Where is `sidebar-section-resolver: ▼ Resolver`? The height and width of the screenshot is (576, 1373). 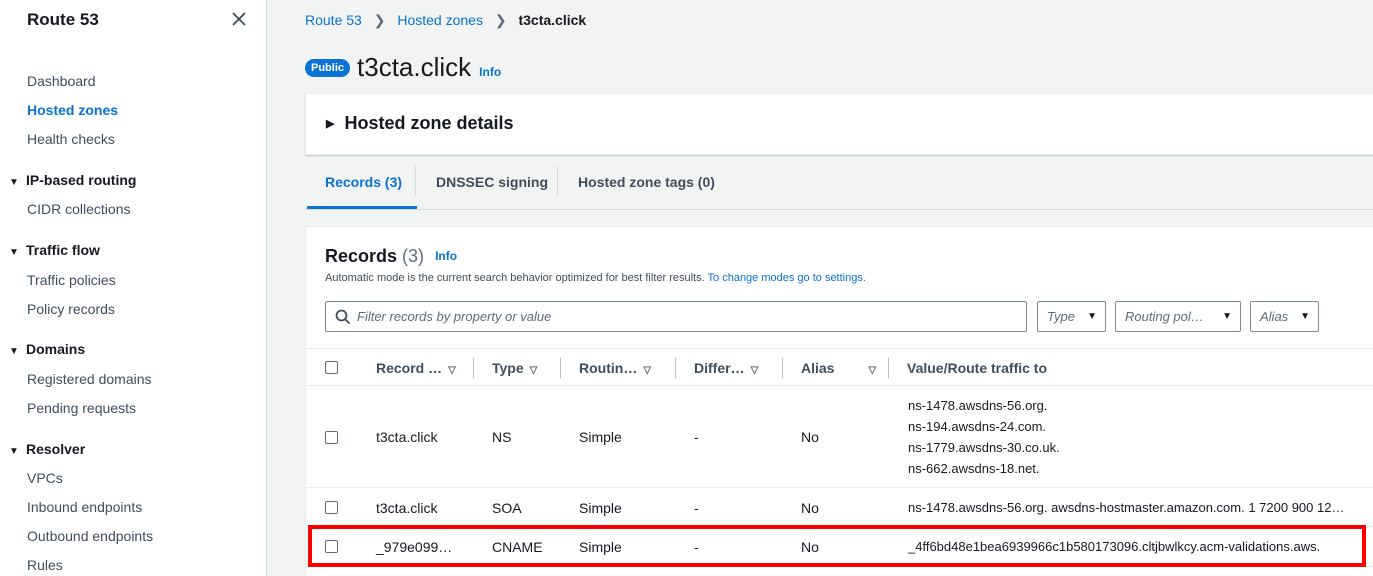 sidebar-section-resolver: ▼ Resolver is located at coordinates (47, 449).